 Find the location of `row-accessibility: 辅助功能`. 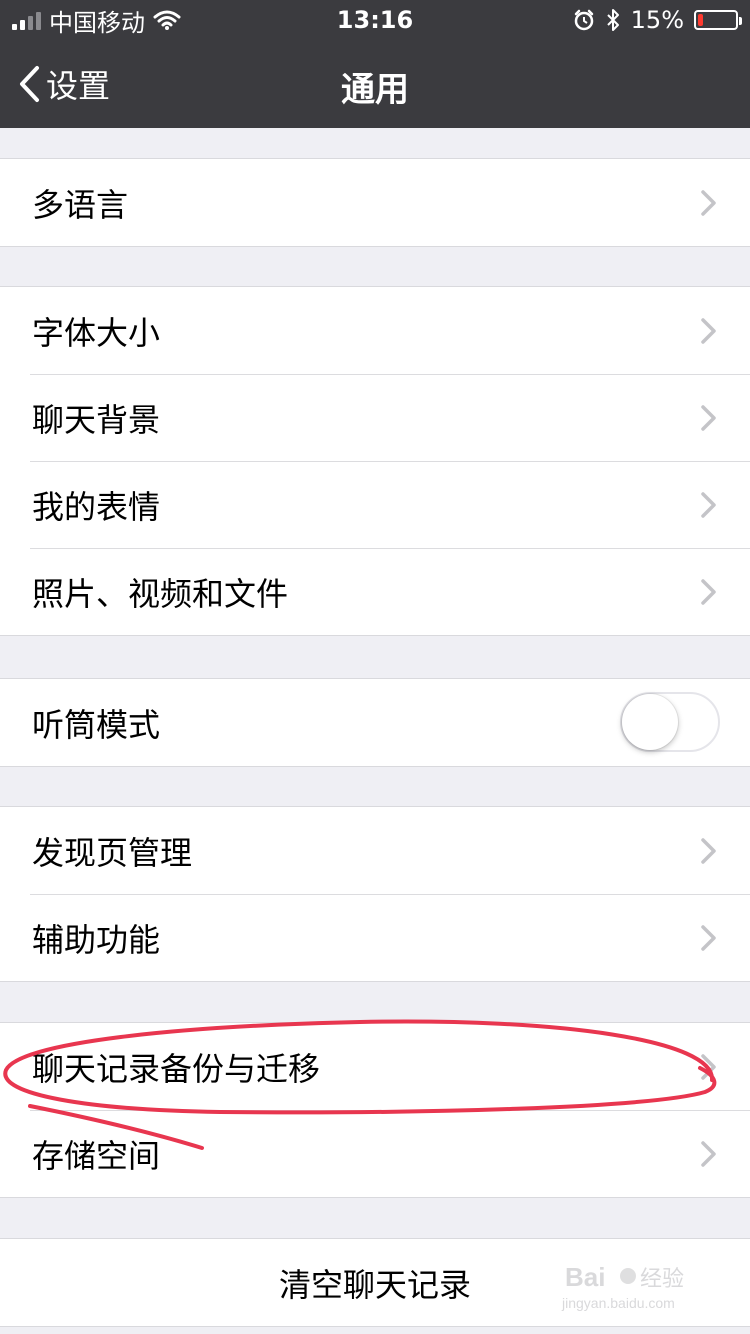

row-accessibility: 辅助功能 is located at coordinates (375, 937).